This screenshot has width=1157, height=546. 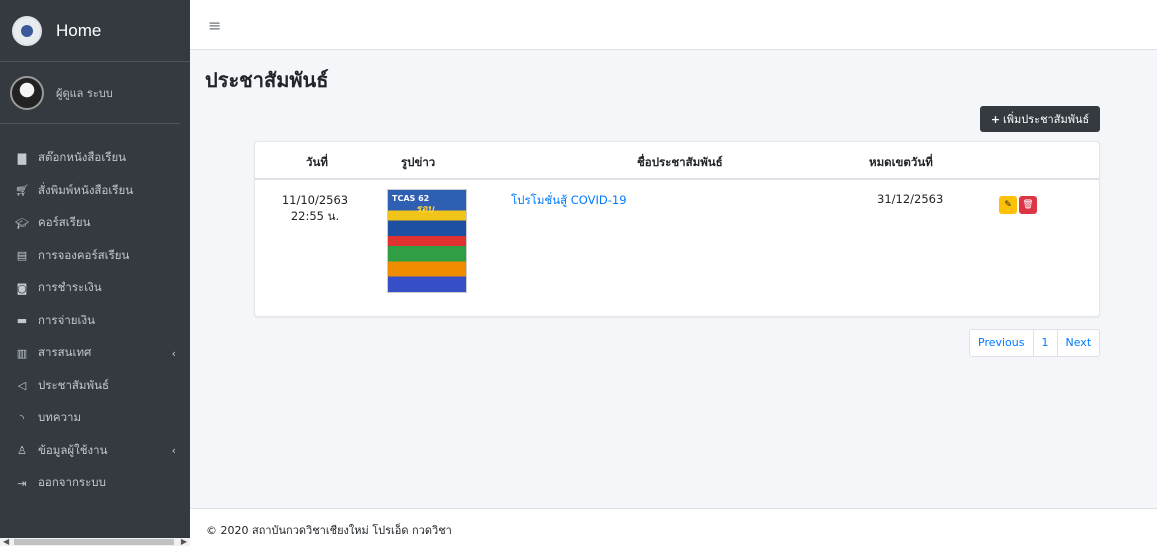 What do you see at coordinates (86, 189) in the screenshot?
I see `sidebar-item-label: สั่งพิมพ์หนังสือเรียน` at bounding box center [86, 189].